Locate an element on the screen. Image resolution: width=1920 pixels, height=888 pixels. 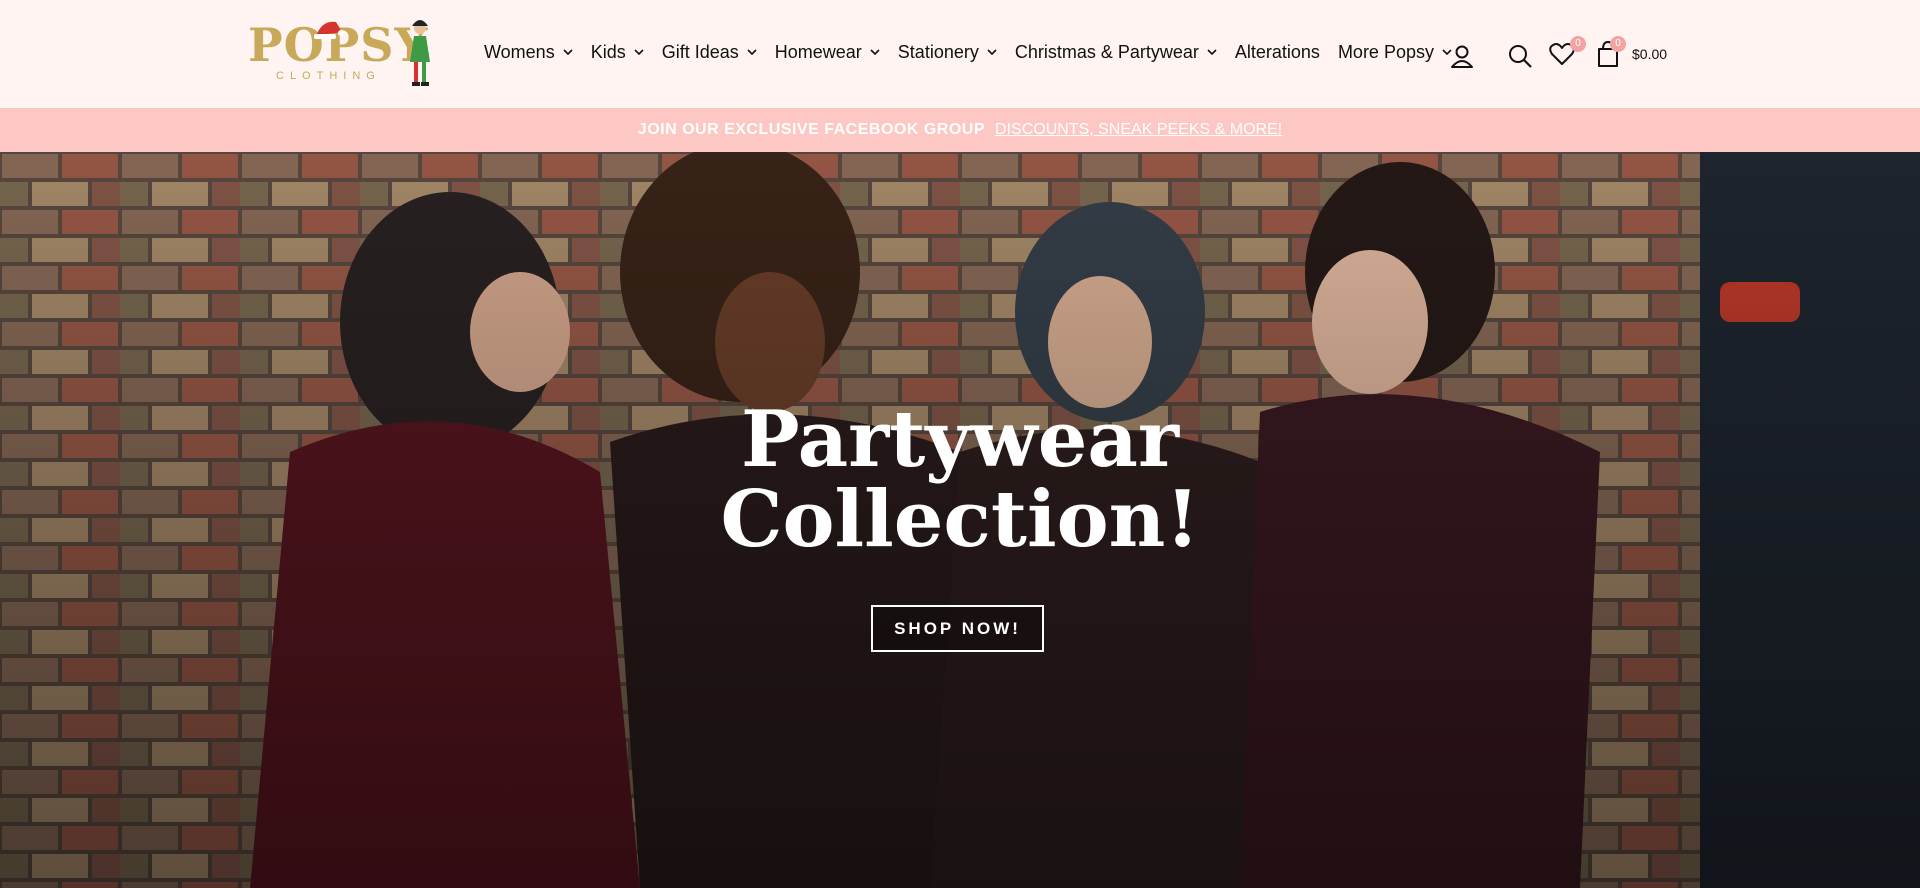
hero-title-line2: Collection! is located at coordinates (960, 519).